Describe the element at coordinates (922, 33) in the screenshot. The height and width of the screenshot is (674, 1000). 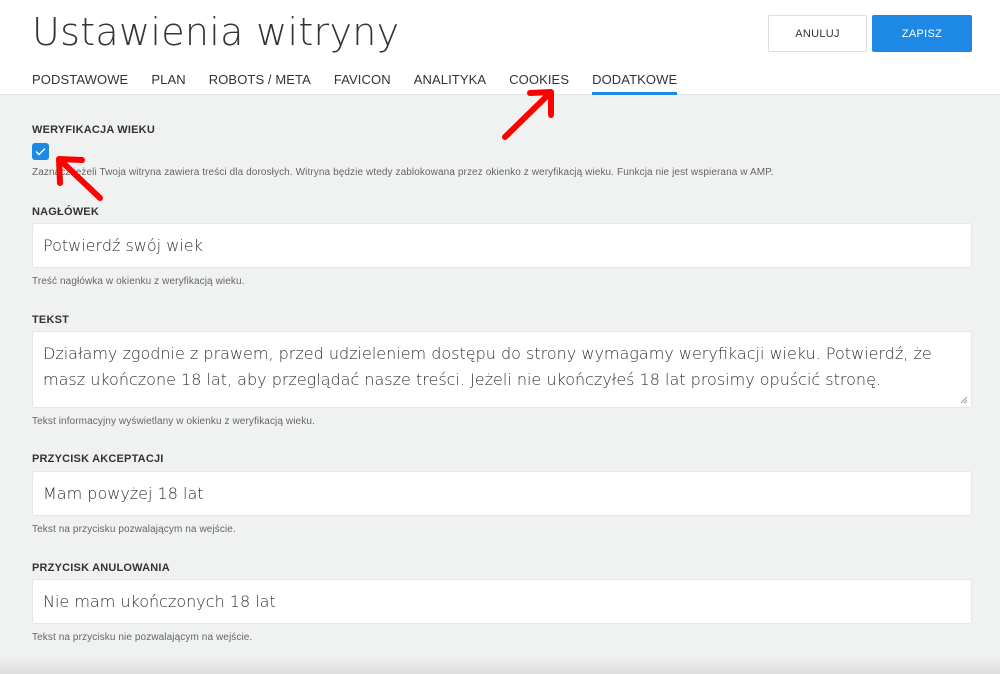
I see `save-button: ZAPISZ` at that location.